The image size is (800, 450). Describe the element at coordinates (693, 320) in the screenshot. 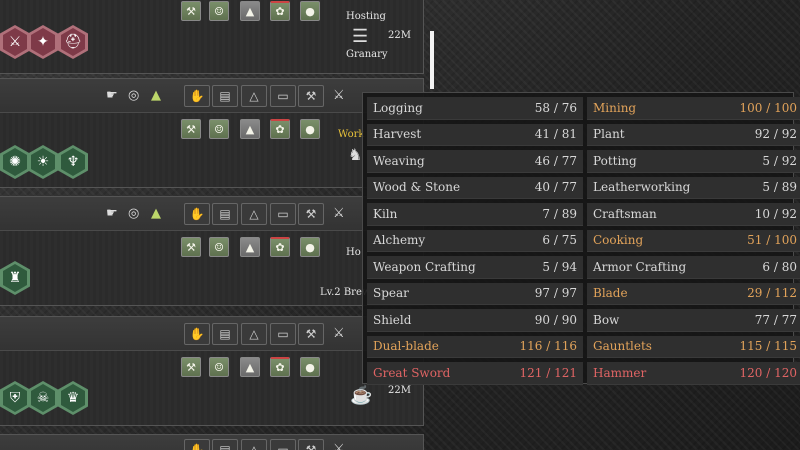

I see `skill-row: Bow 77 / 77` at that location.